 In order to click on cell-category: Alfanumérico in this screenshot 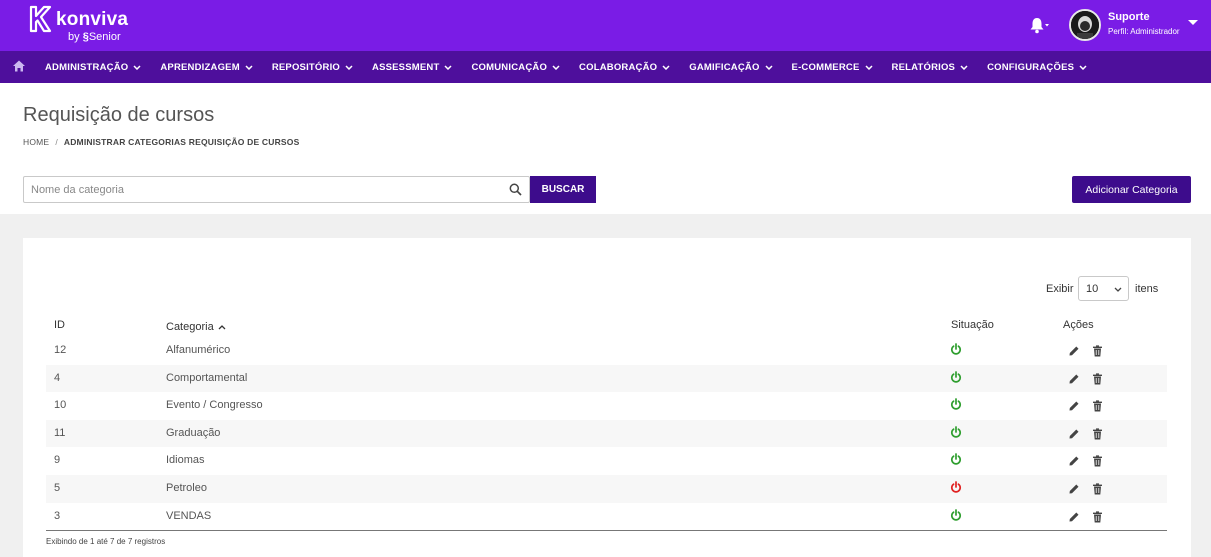, I will do `click(198, 350)`.